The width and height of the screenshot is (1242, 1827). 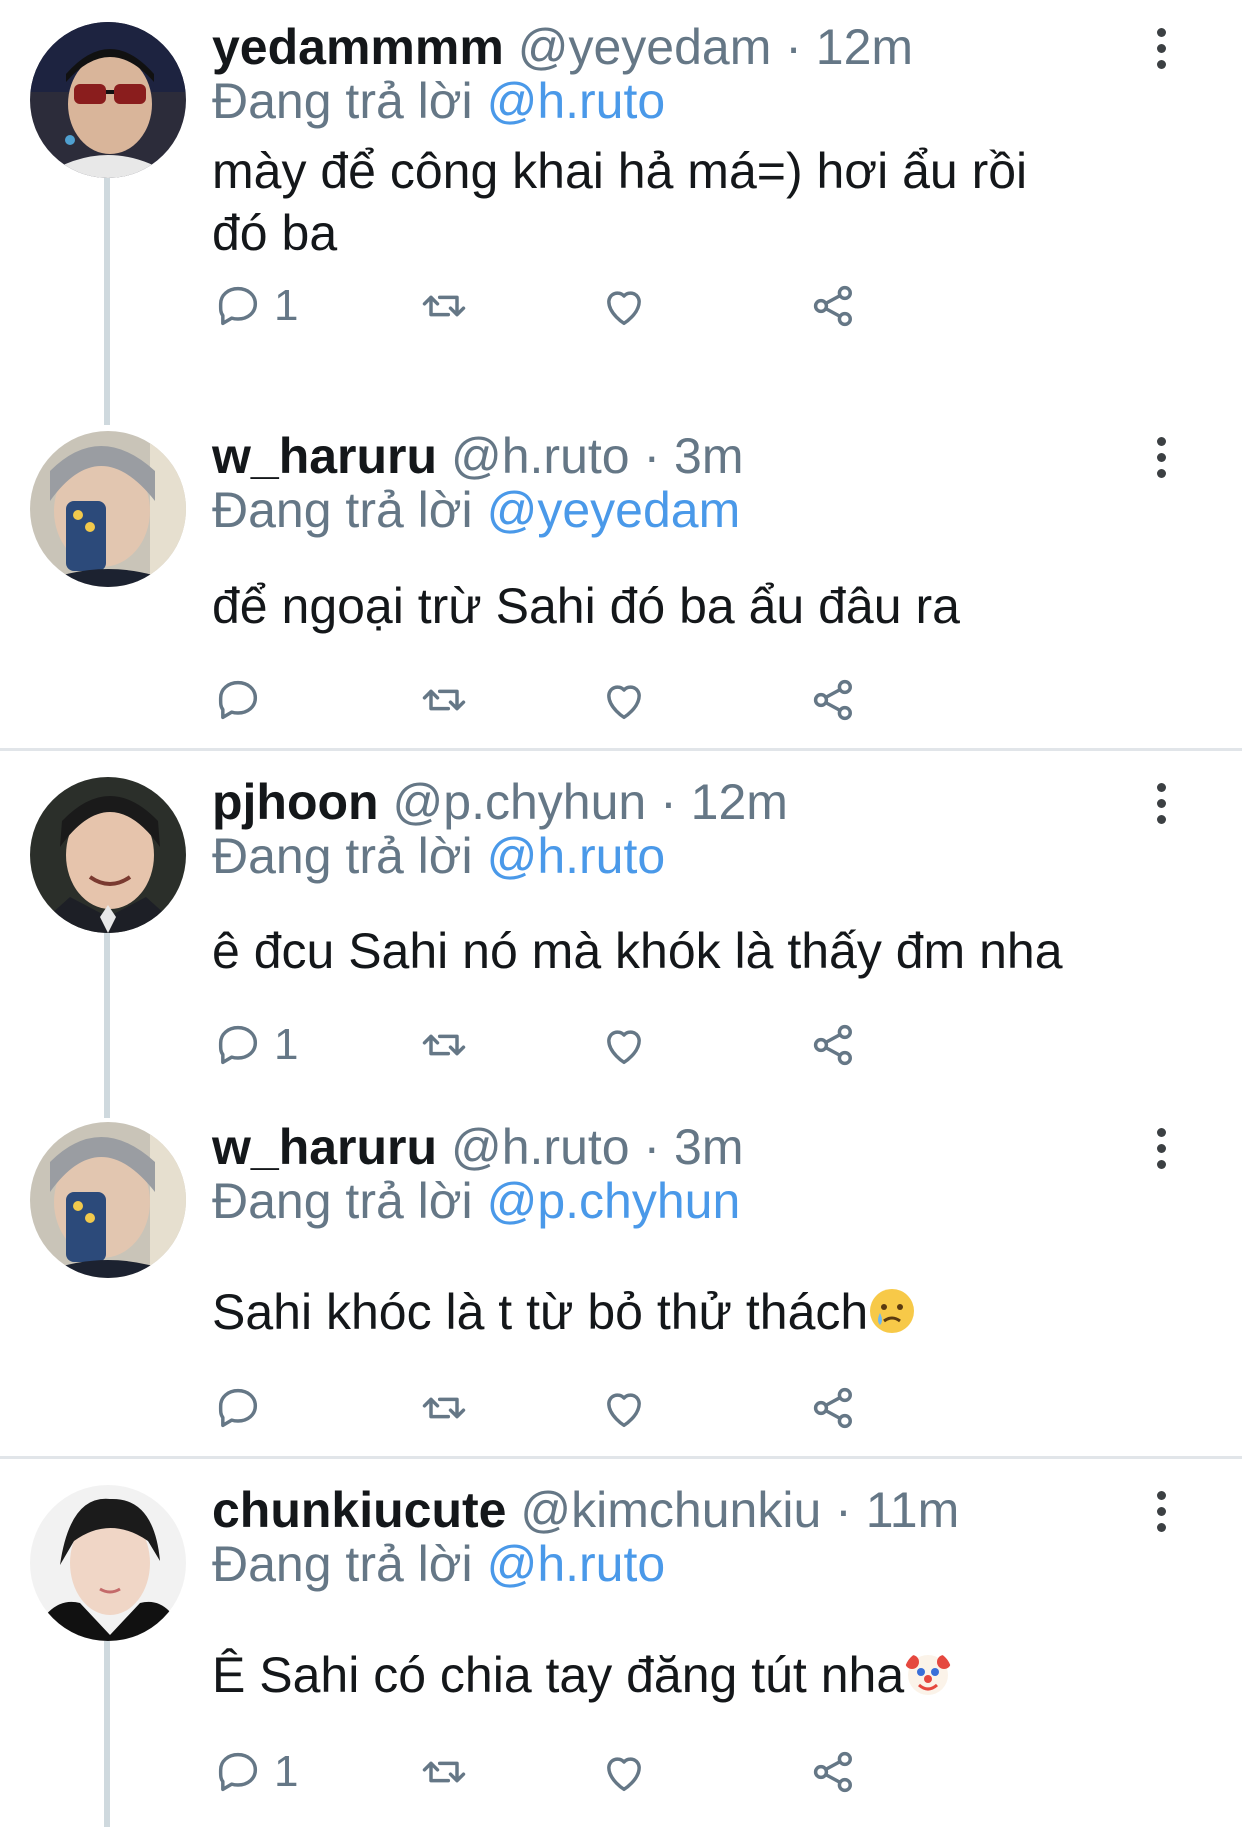 I want to click on user-handle: @p.chyhun, so click(x=520, y=802).